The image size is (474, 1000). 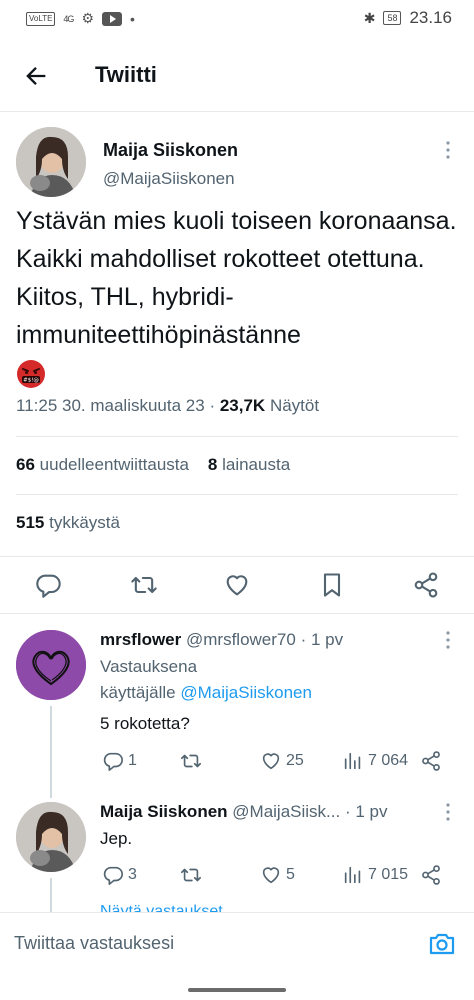 What do you see at coordinates (246, 692) in the screenshot?
I see `reply-mention-link: @MaijaSiiskonen` at bounding box center [246, 692].